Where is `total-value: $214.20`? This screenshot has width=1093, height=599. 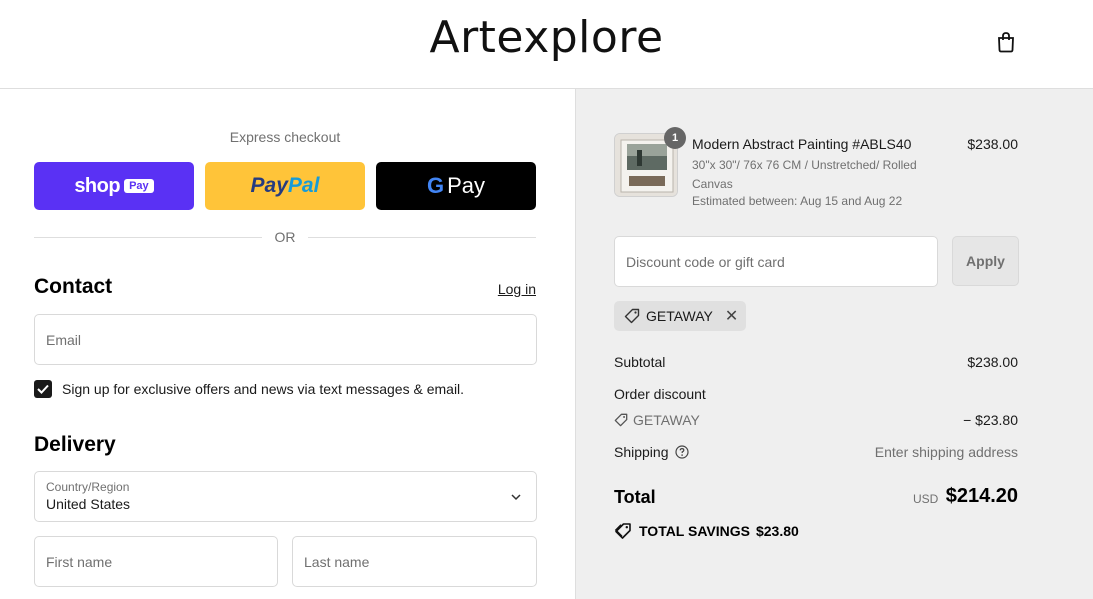
total-value: $214.20 is located at coordinates (981, 496).